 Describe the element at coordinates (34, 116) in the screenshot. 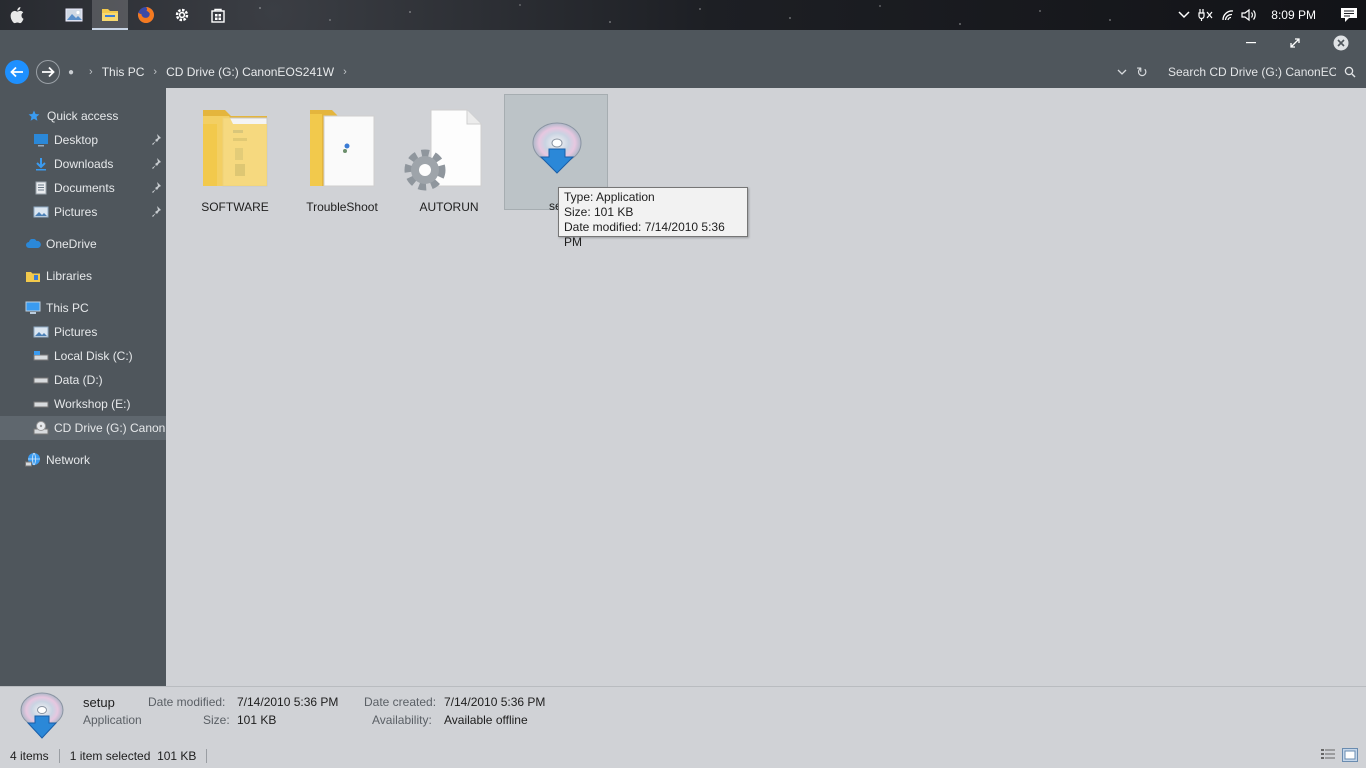

I see `star-icon` at that location.